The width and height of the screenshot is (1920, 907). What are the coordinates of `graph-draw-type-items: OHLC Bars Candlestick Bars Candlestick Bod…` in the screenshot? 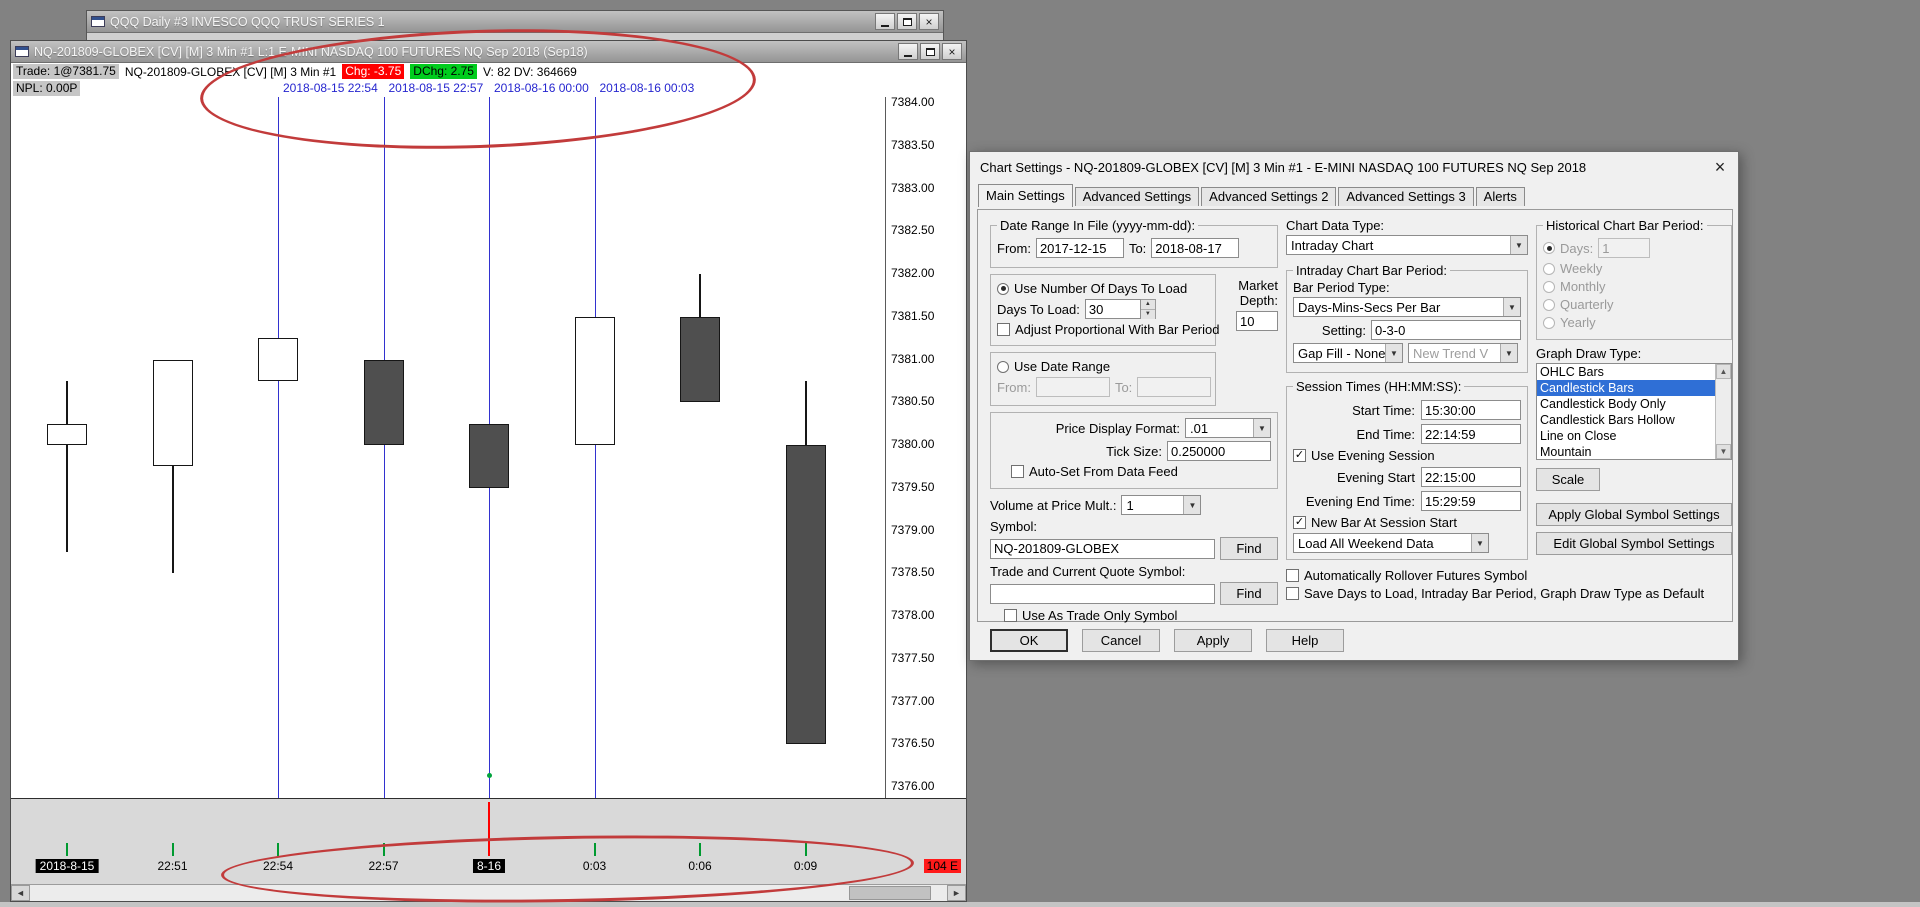 It's located at (1626, 411).